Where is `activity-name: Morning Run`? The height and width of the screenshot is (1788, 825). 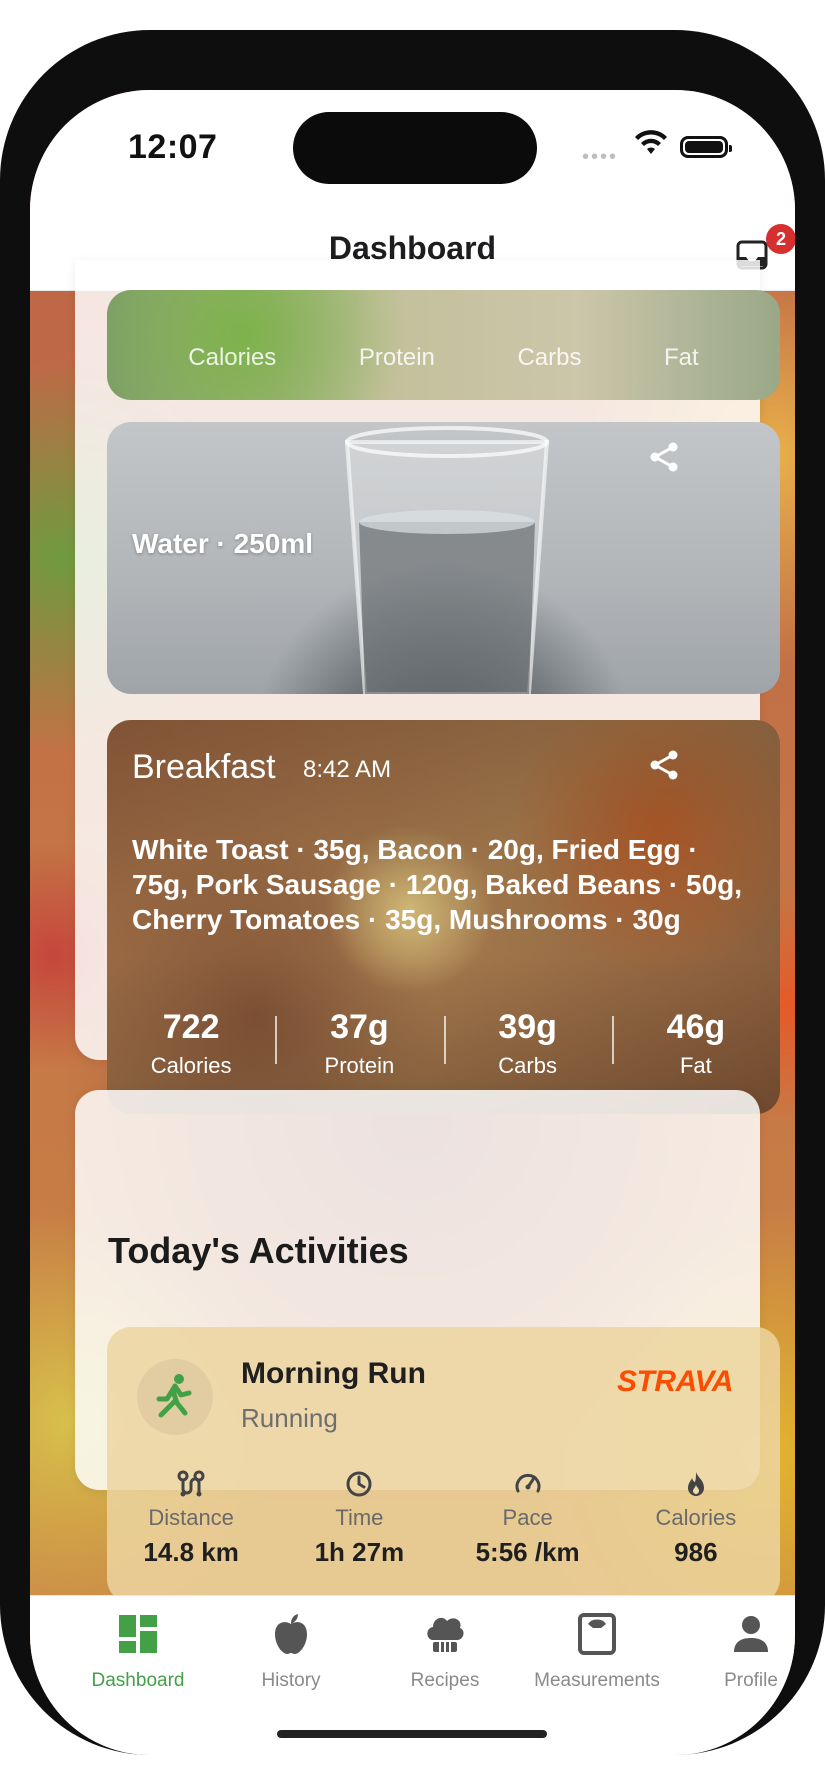
activity-name: Morning Run is located at coordinates (333, 1373).